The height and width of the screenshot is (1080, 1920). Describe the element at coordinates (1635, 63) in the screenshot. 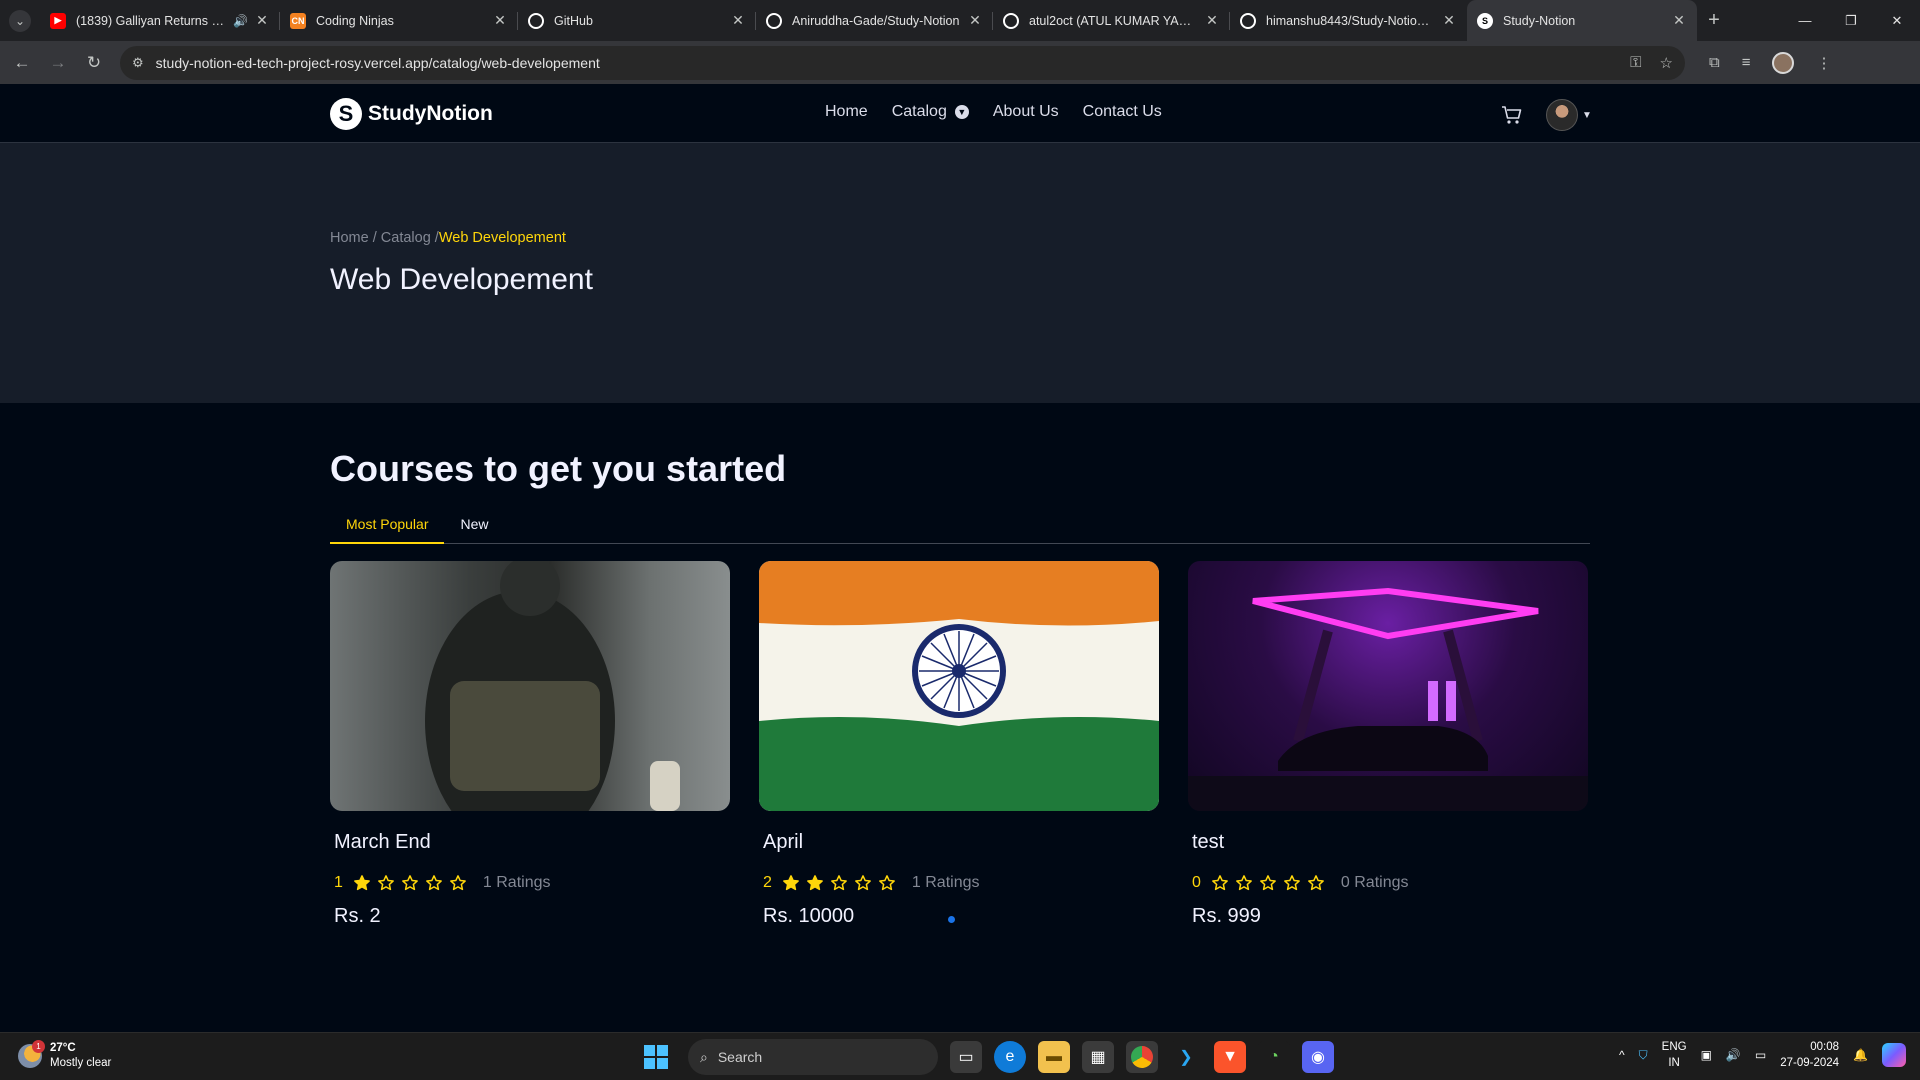

I see `password-key-icon: ⚿` at that location.